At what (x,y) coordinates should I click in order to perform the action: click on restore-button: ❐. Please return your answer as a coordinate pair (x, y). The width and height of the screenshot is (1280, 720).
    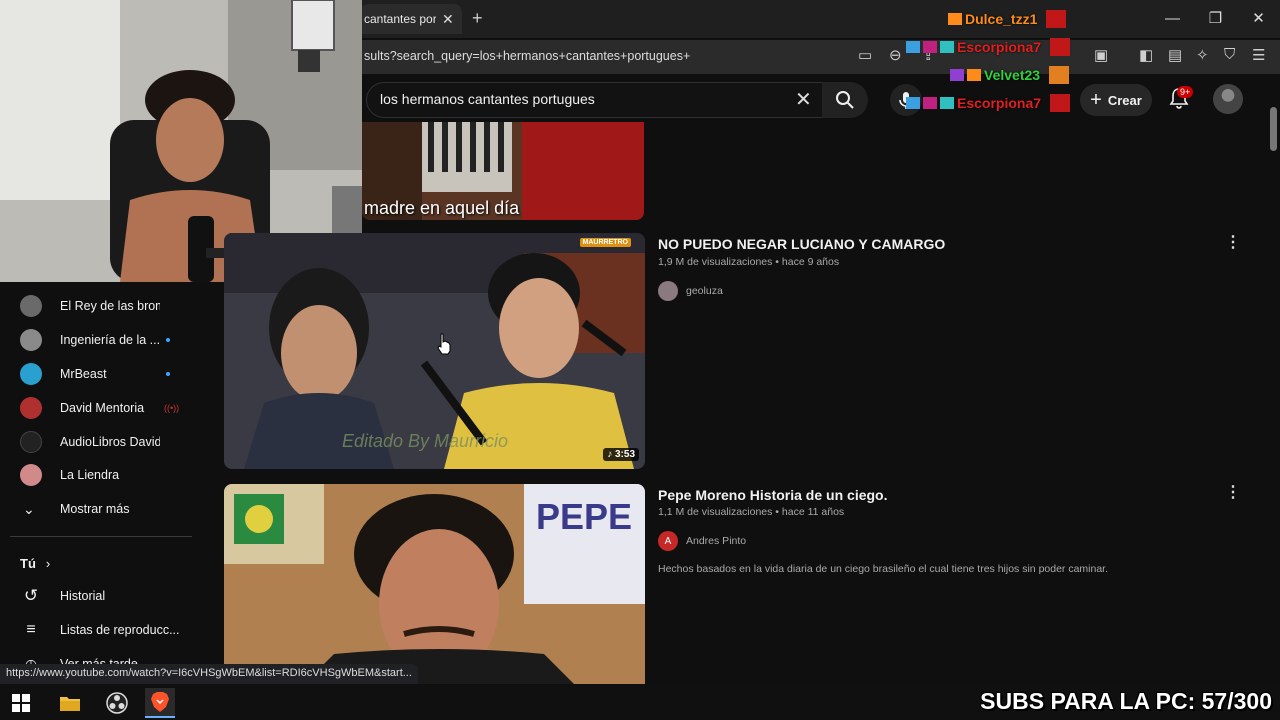
    Looking at the image, I should click on (1215, 19).